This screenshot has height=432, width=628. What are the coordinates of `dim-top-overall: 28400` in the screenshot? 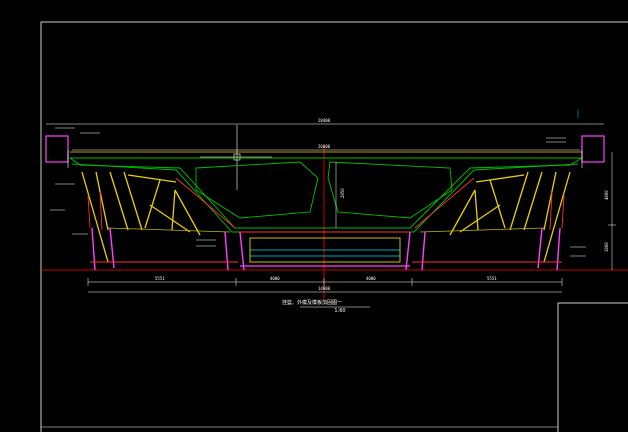 It's located at (324, 120).